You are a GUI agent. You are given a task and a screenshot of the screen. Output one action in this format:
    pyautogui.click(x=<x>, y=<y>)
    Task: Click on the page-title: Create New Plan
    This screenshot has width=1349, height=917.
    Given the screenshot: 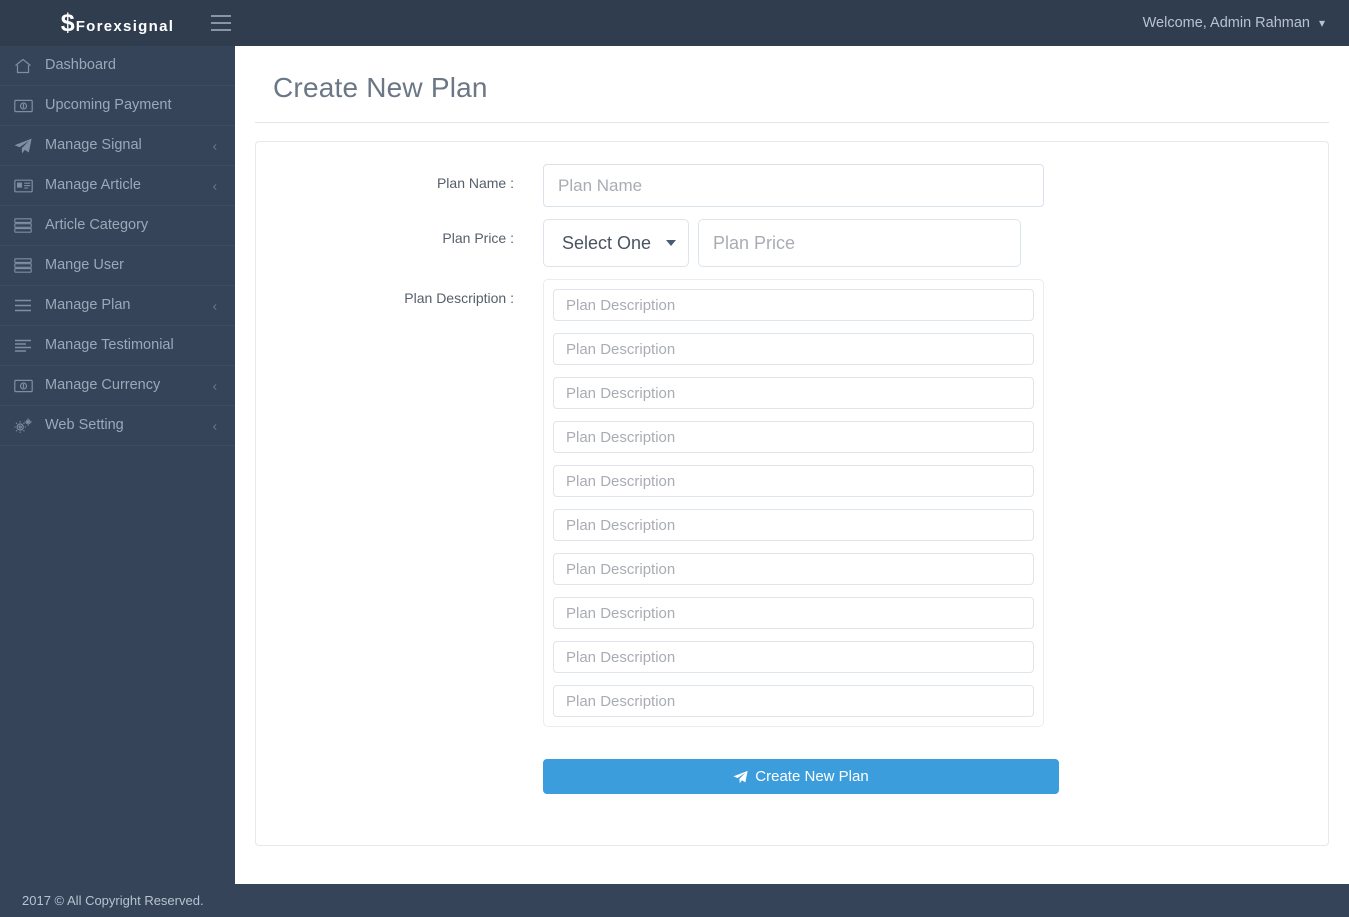 What is the action you would take?
    pyautogui.click(x=380, y=87)
    